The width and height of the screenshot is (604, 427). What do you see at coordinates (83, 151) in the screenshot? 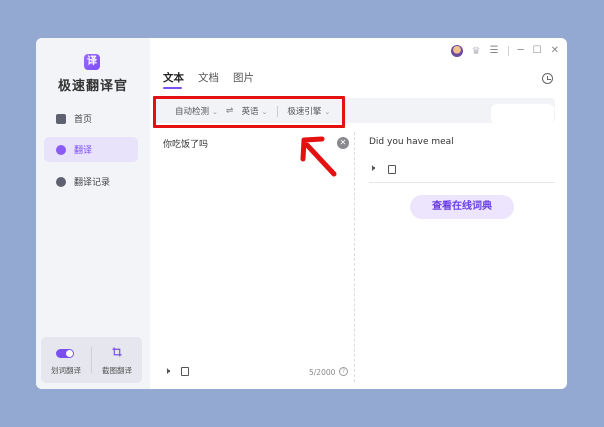
I see `sidebar-item-label: 翻译` at bounding box center [83, 151].